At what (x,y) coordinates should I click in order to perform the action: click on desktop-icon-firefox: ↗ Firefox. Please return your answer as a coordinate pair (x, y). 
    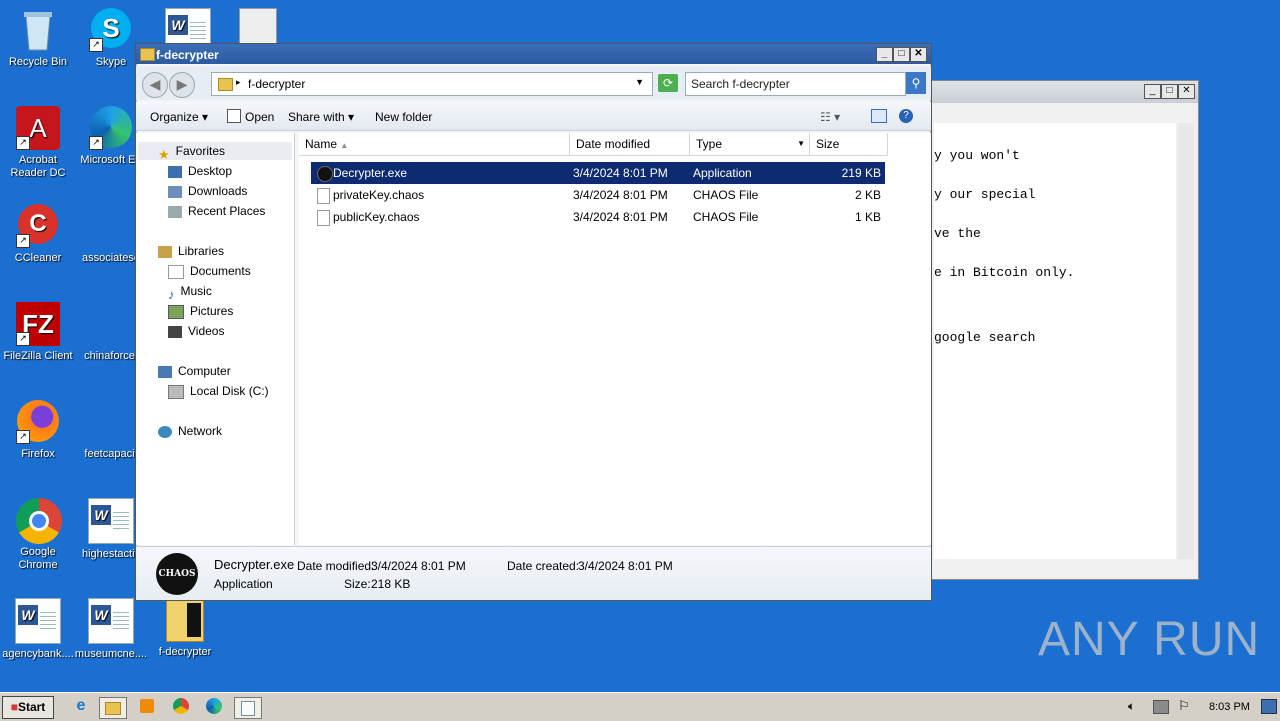
    Looking at the image, I should click on (38, 430).